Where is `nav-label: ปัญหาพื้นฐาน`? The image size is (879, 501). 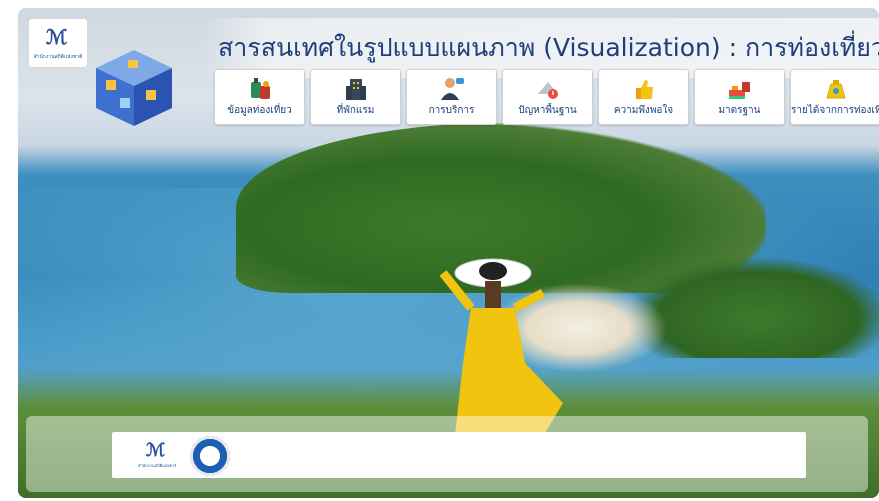 nav-label: ปัญหาพื้นฐาน is located at coordinates (547, 110).